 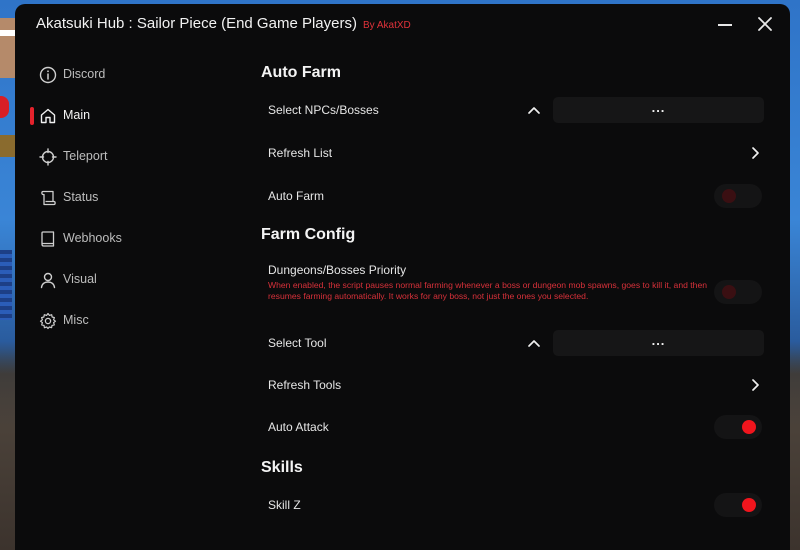 What do you see at coordinates (308, 234) in the screenshot?
I see `section-title-farm-config: Farm Config` at bounding box center [308, 234].